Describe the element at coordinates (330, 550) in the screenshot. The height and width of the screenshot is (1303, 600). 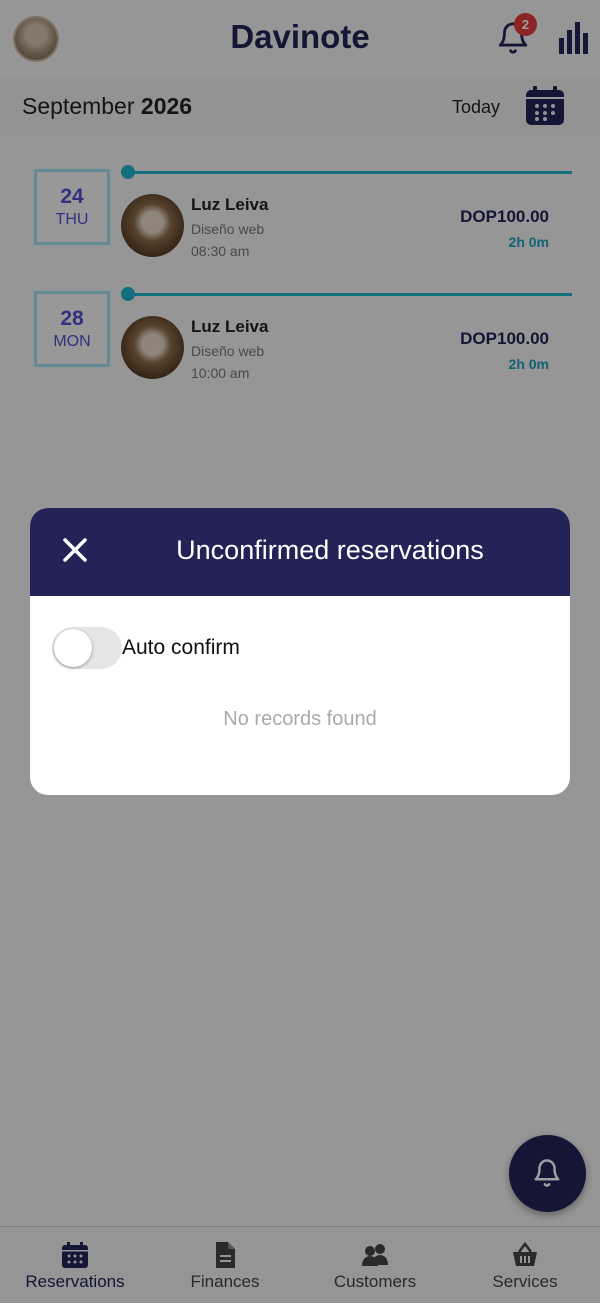
I see `dialog-title: Unconfirmed reservations` at that location.